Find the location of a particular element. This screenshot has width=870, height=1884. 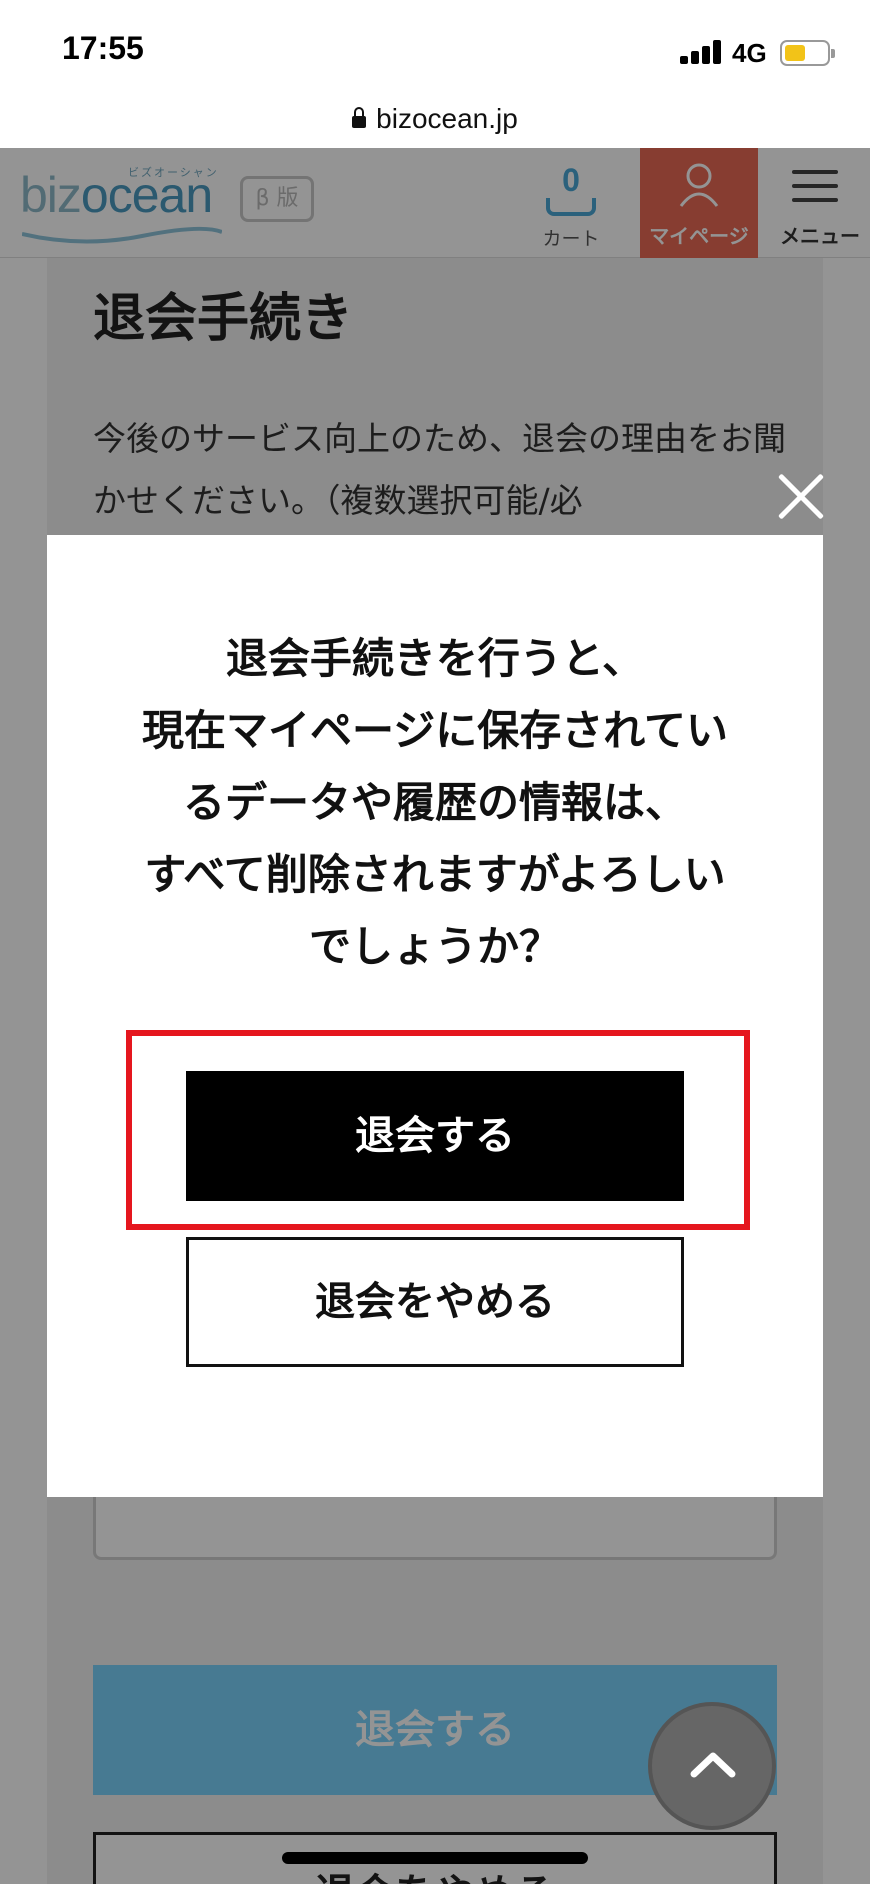

home-indicator is located at coordinates (435, 1858).